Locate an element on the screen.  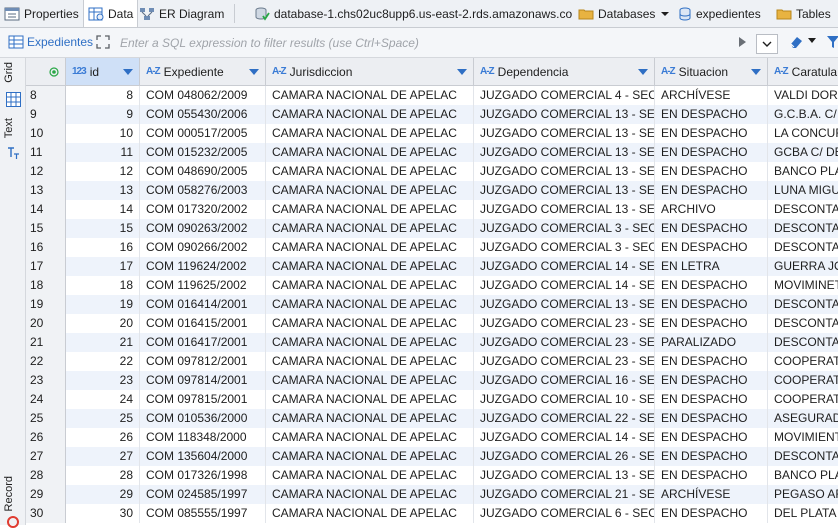
row-number: 9 is located at coordinates (46, 114).